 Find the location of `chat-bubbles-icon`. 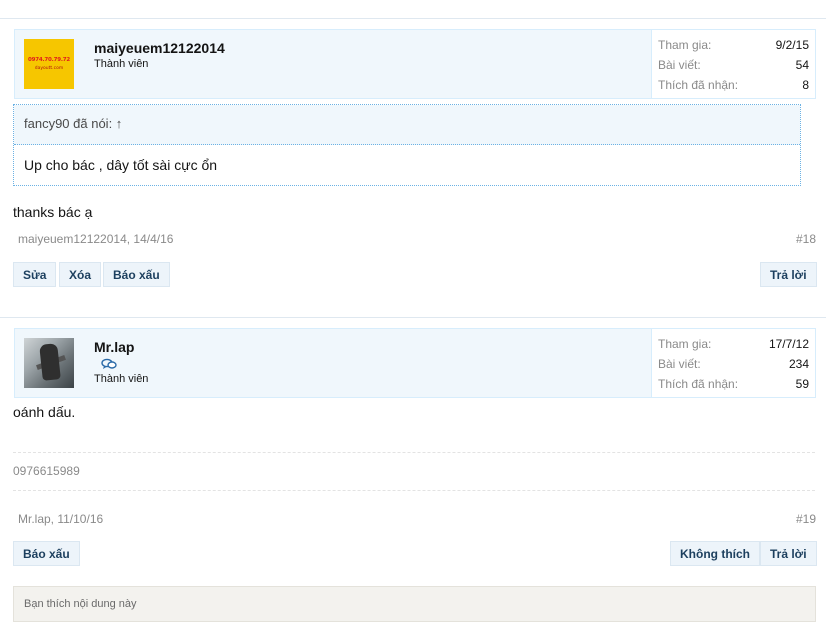

chat-bubbles-icon is located at coordinates (109, 363).